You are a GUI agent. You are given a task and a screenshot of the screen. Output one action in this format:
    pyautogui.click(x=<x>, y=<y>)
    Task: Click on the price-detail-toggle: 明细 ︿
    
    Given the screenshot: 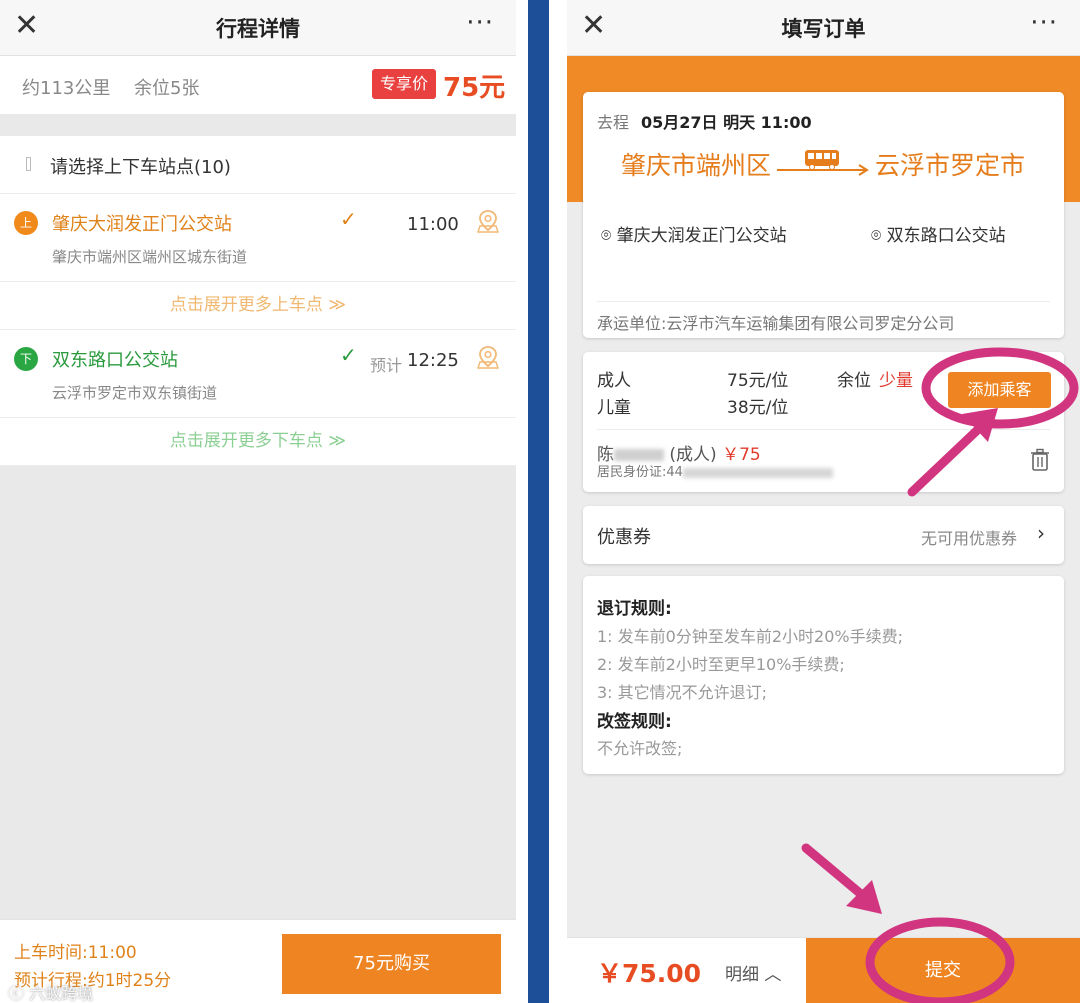 What is the action you would take?
    pyautogui.click(x=753, y=972)
    